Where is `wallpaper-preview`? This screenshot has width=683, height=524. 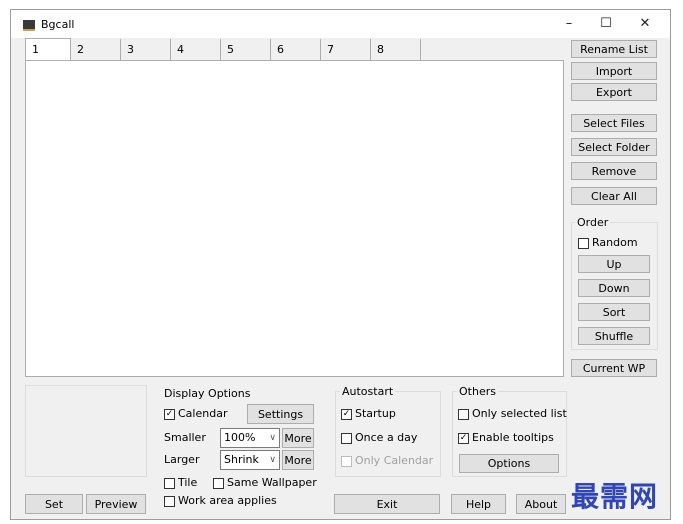 wallpaper-preview is located at coordinates (86, 431).